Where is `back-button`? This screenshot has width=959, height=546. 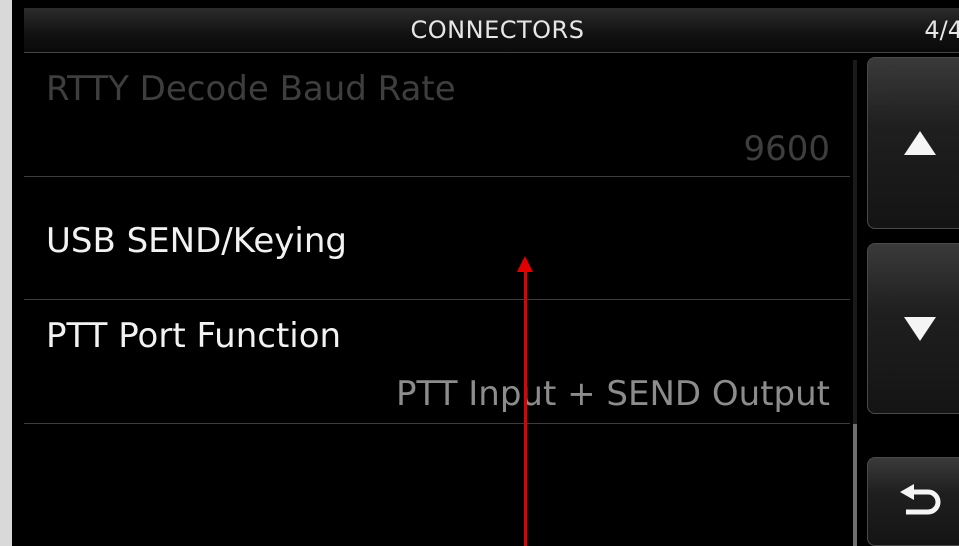 back-button is located at coordinates (913, 501).